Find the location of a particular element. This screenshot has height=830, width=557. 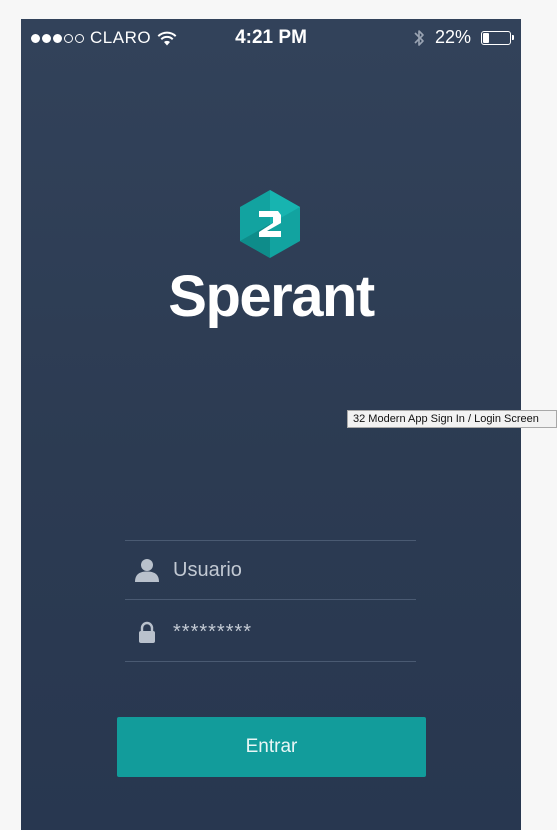

login-button: Entrar is located at coordinates (271, 747).